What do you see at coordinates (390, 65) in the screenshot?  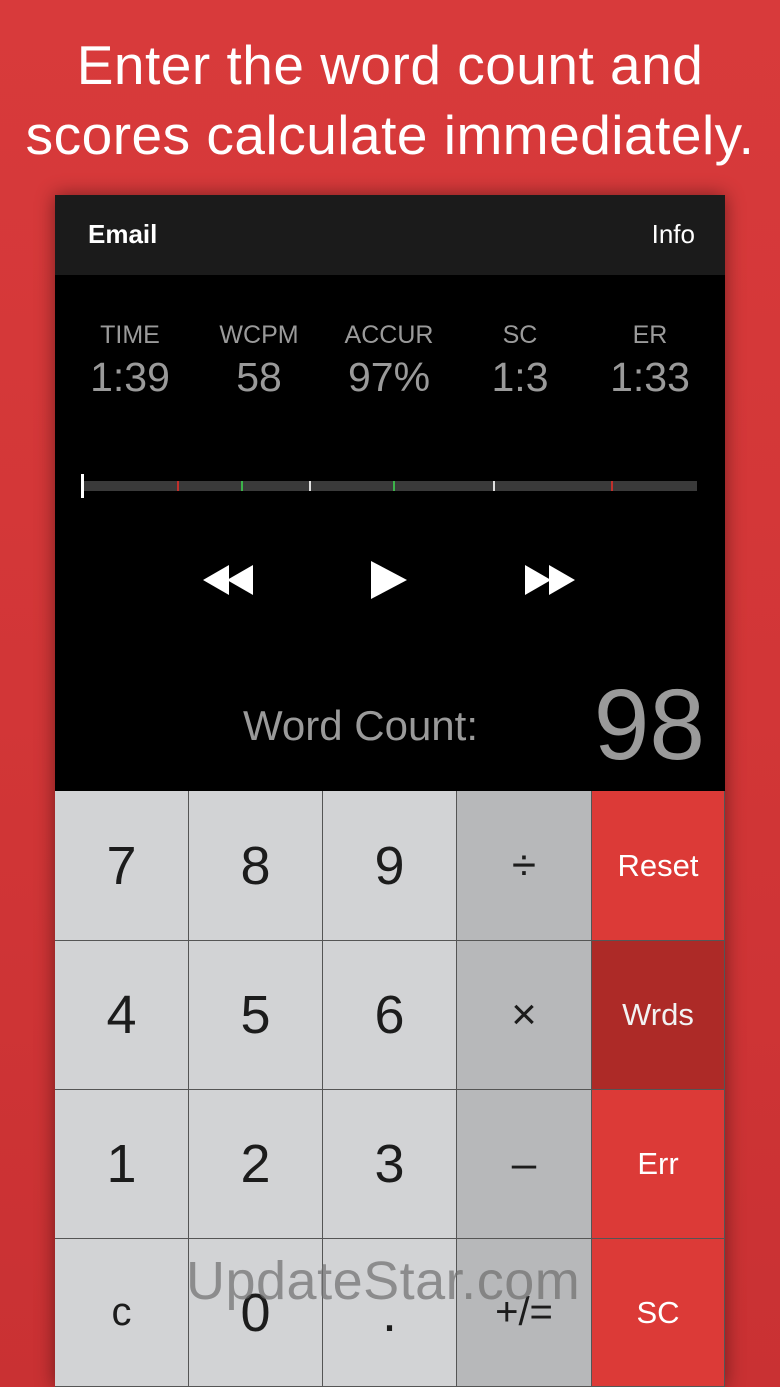 I see `headline-line-1: Enter the word count and` at bounding box center [390, 65].